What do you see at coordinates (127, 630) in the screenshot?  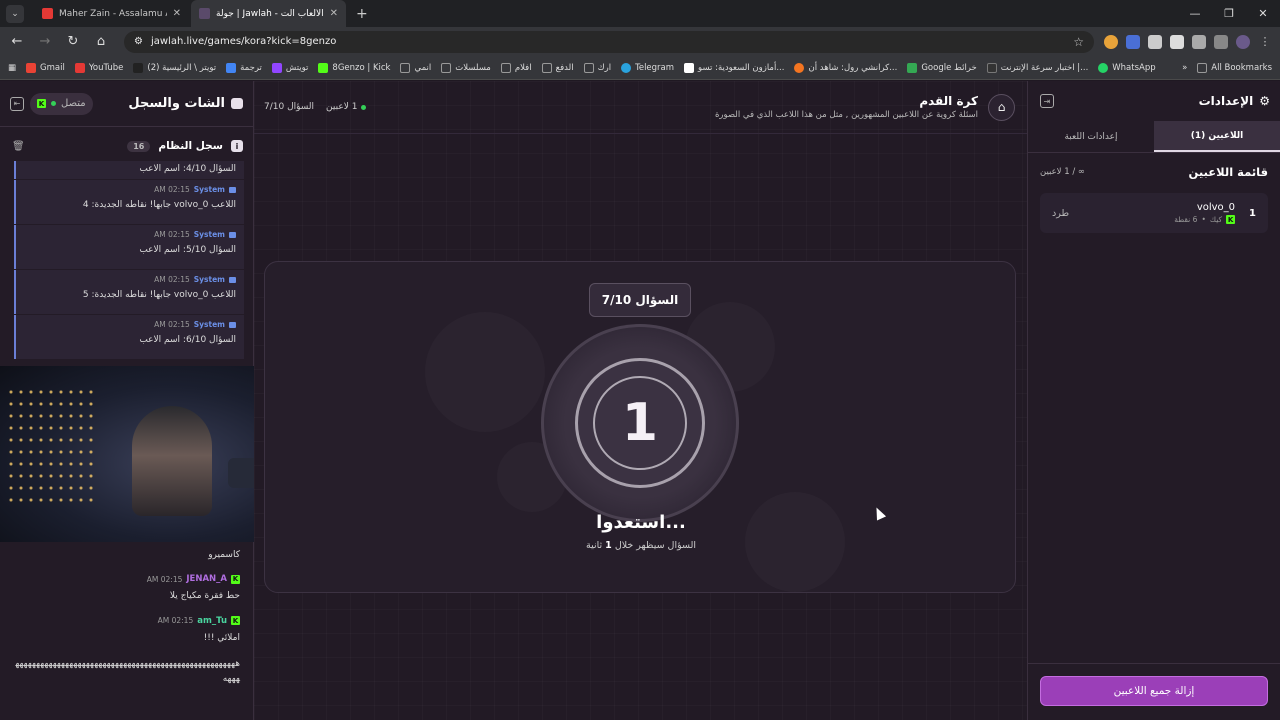 I see `chat-message: Kam_Tu 02:15 AM املائي !!!` at bounding box center [127, 630].